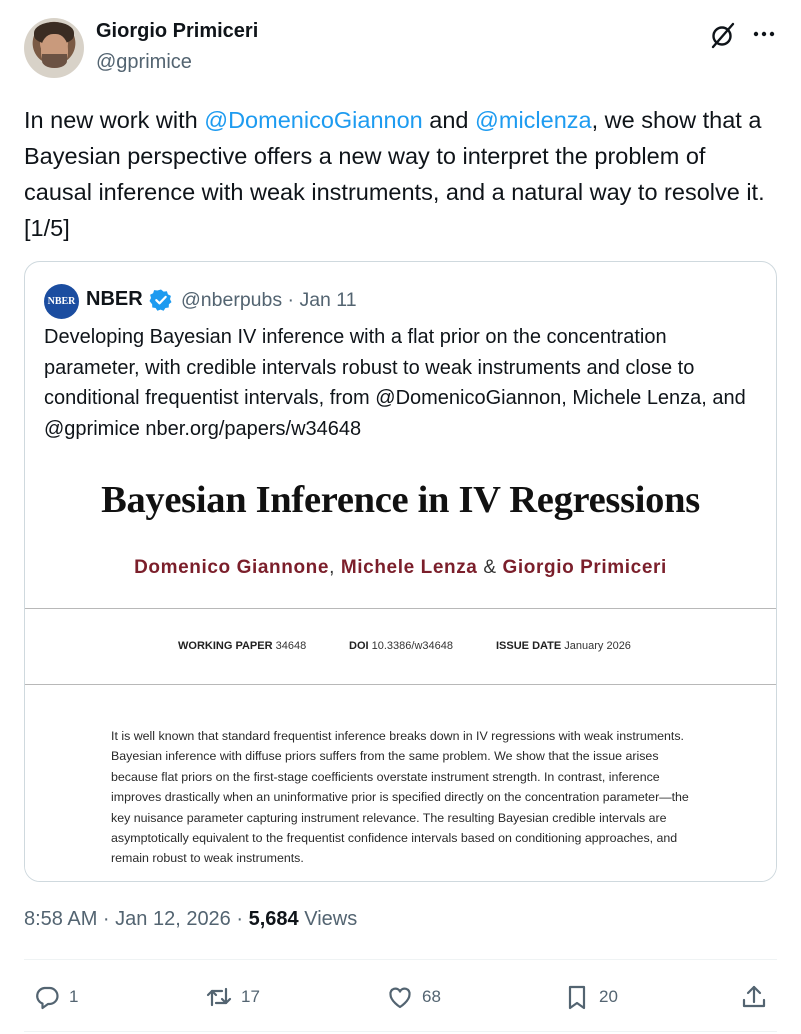 The image size is (801, 1034). I want to click on tweet-text-part: In new work with, so click(114, 120).